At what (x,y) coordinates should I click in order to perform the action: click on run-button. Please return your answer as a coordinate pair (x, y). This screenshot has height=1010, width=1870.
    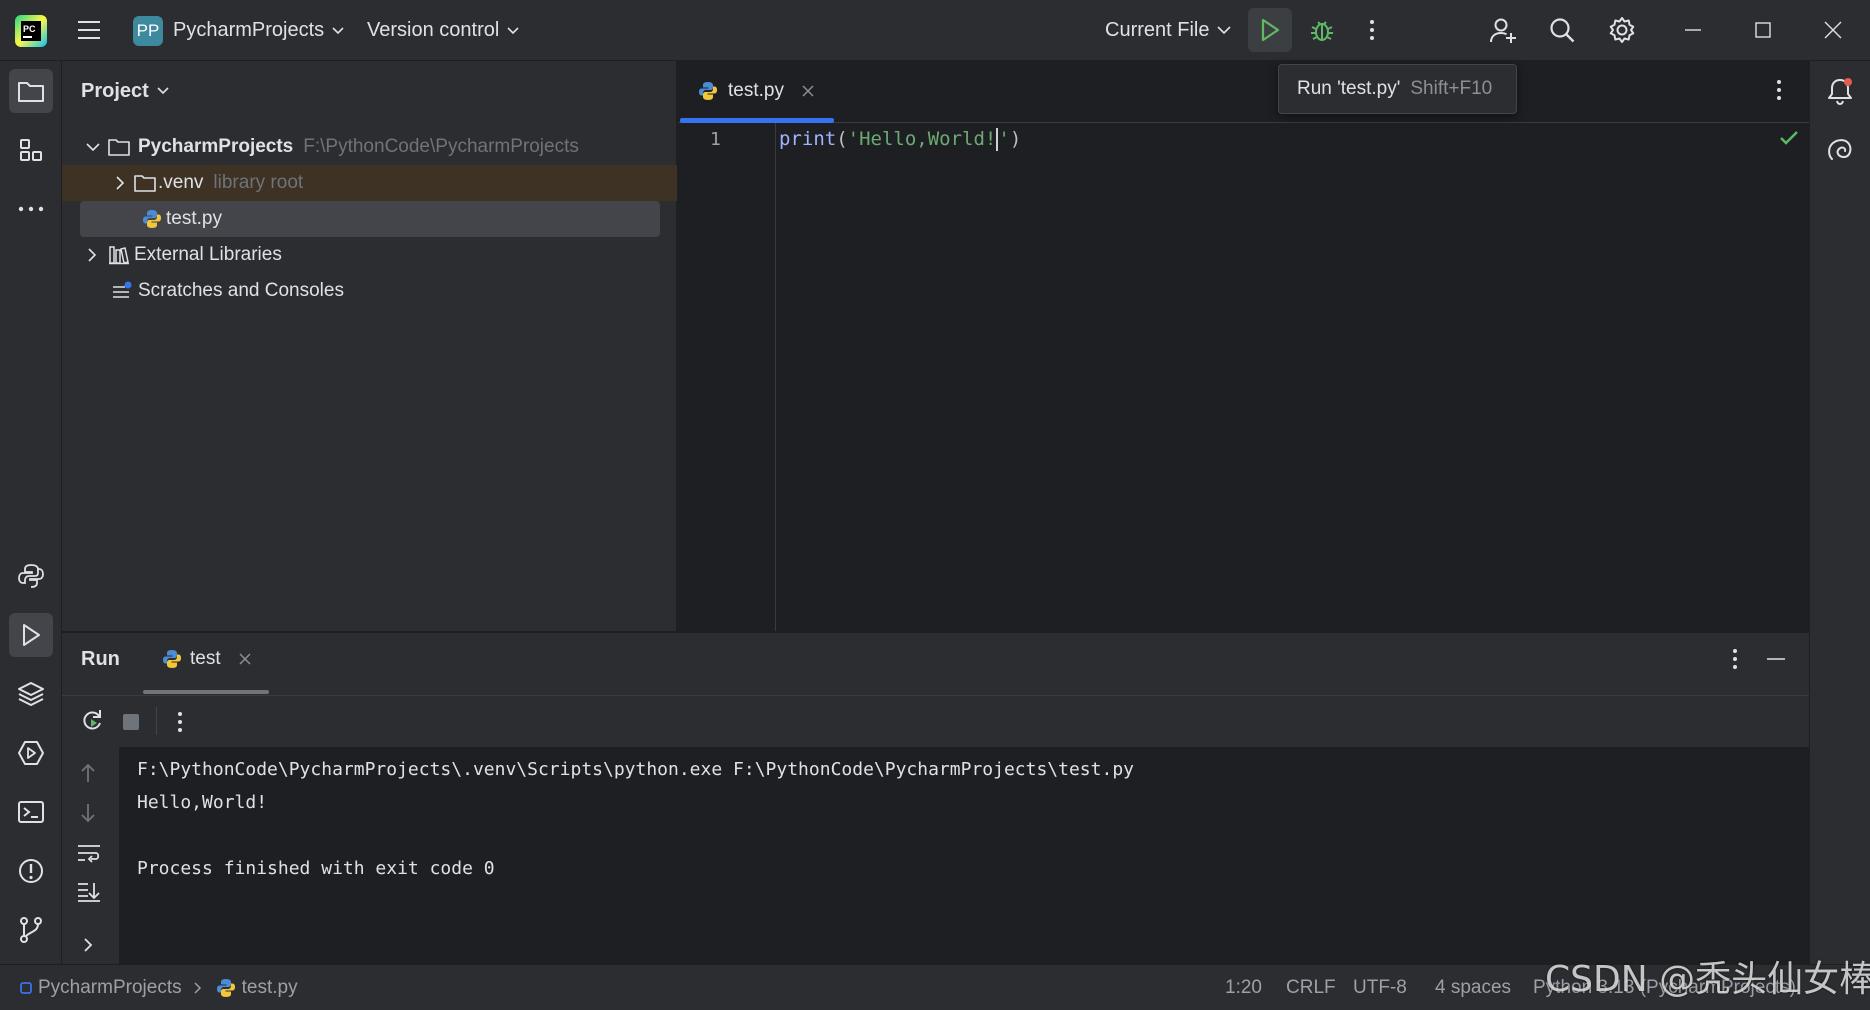
    Looking at the image, I should click on (1270, 30).